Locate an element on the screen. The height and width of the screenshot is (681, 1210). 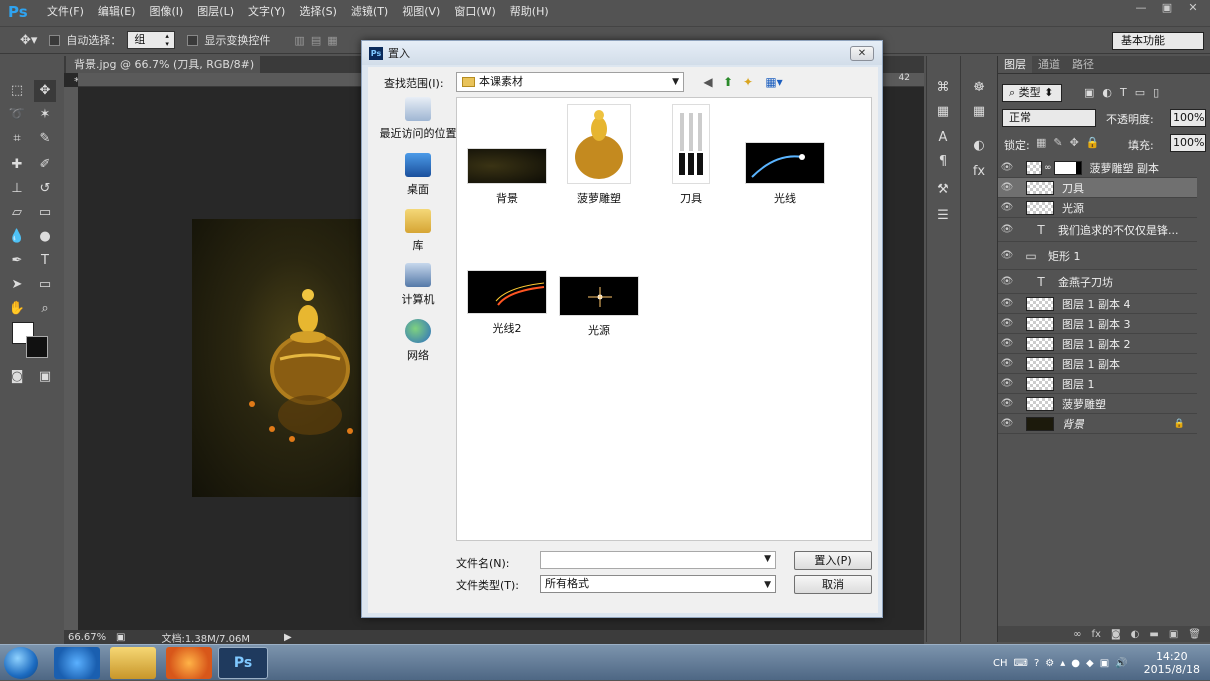
hand-tool-icon: ✋ is located at coordinates (17, 309).